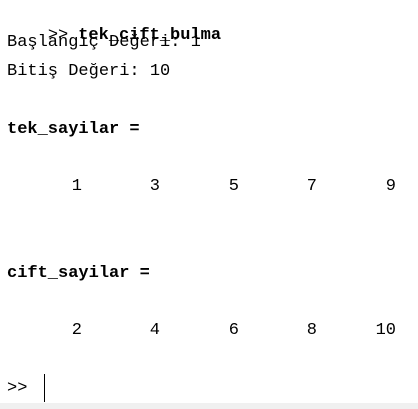 This screenshot has width=418, height=409. I want to click on bottom-border, so click(209, 406).